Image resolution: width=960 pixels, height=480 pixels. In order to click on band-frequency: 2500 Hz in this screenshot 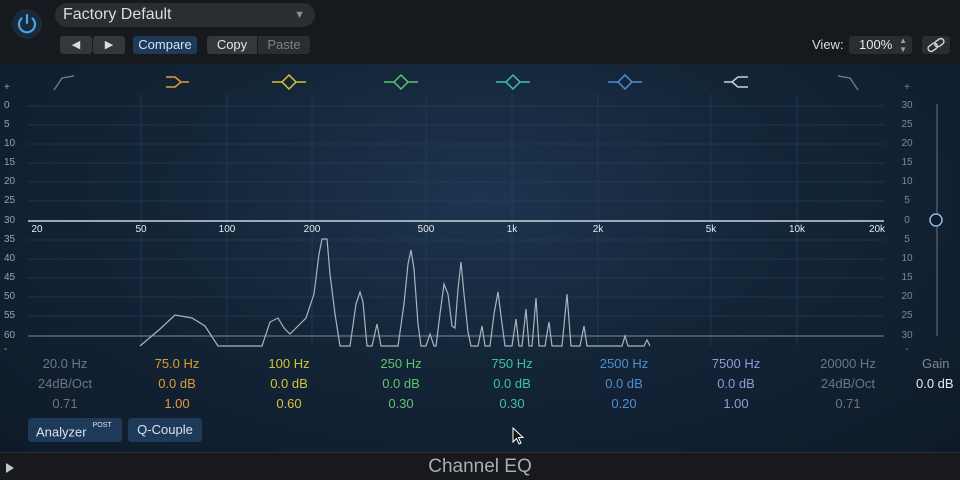, I will do `click(624, 363)`.